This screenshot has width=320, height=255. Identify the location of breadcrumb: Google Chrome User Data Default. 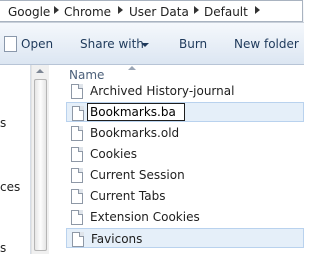
(151, 11).